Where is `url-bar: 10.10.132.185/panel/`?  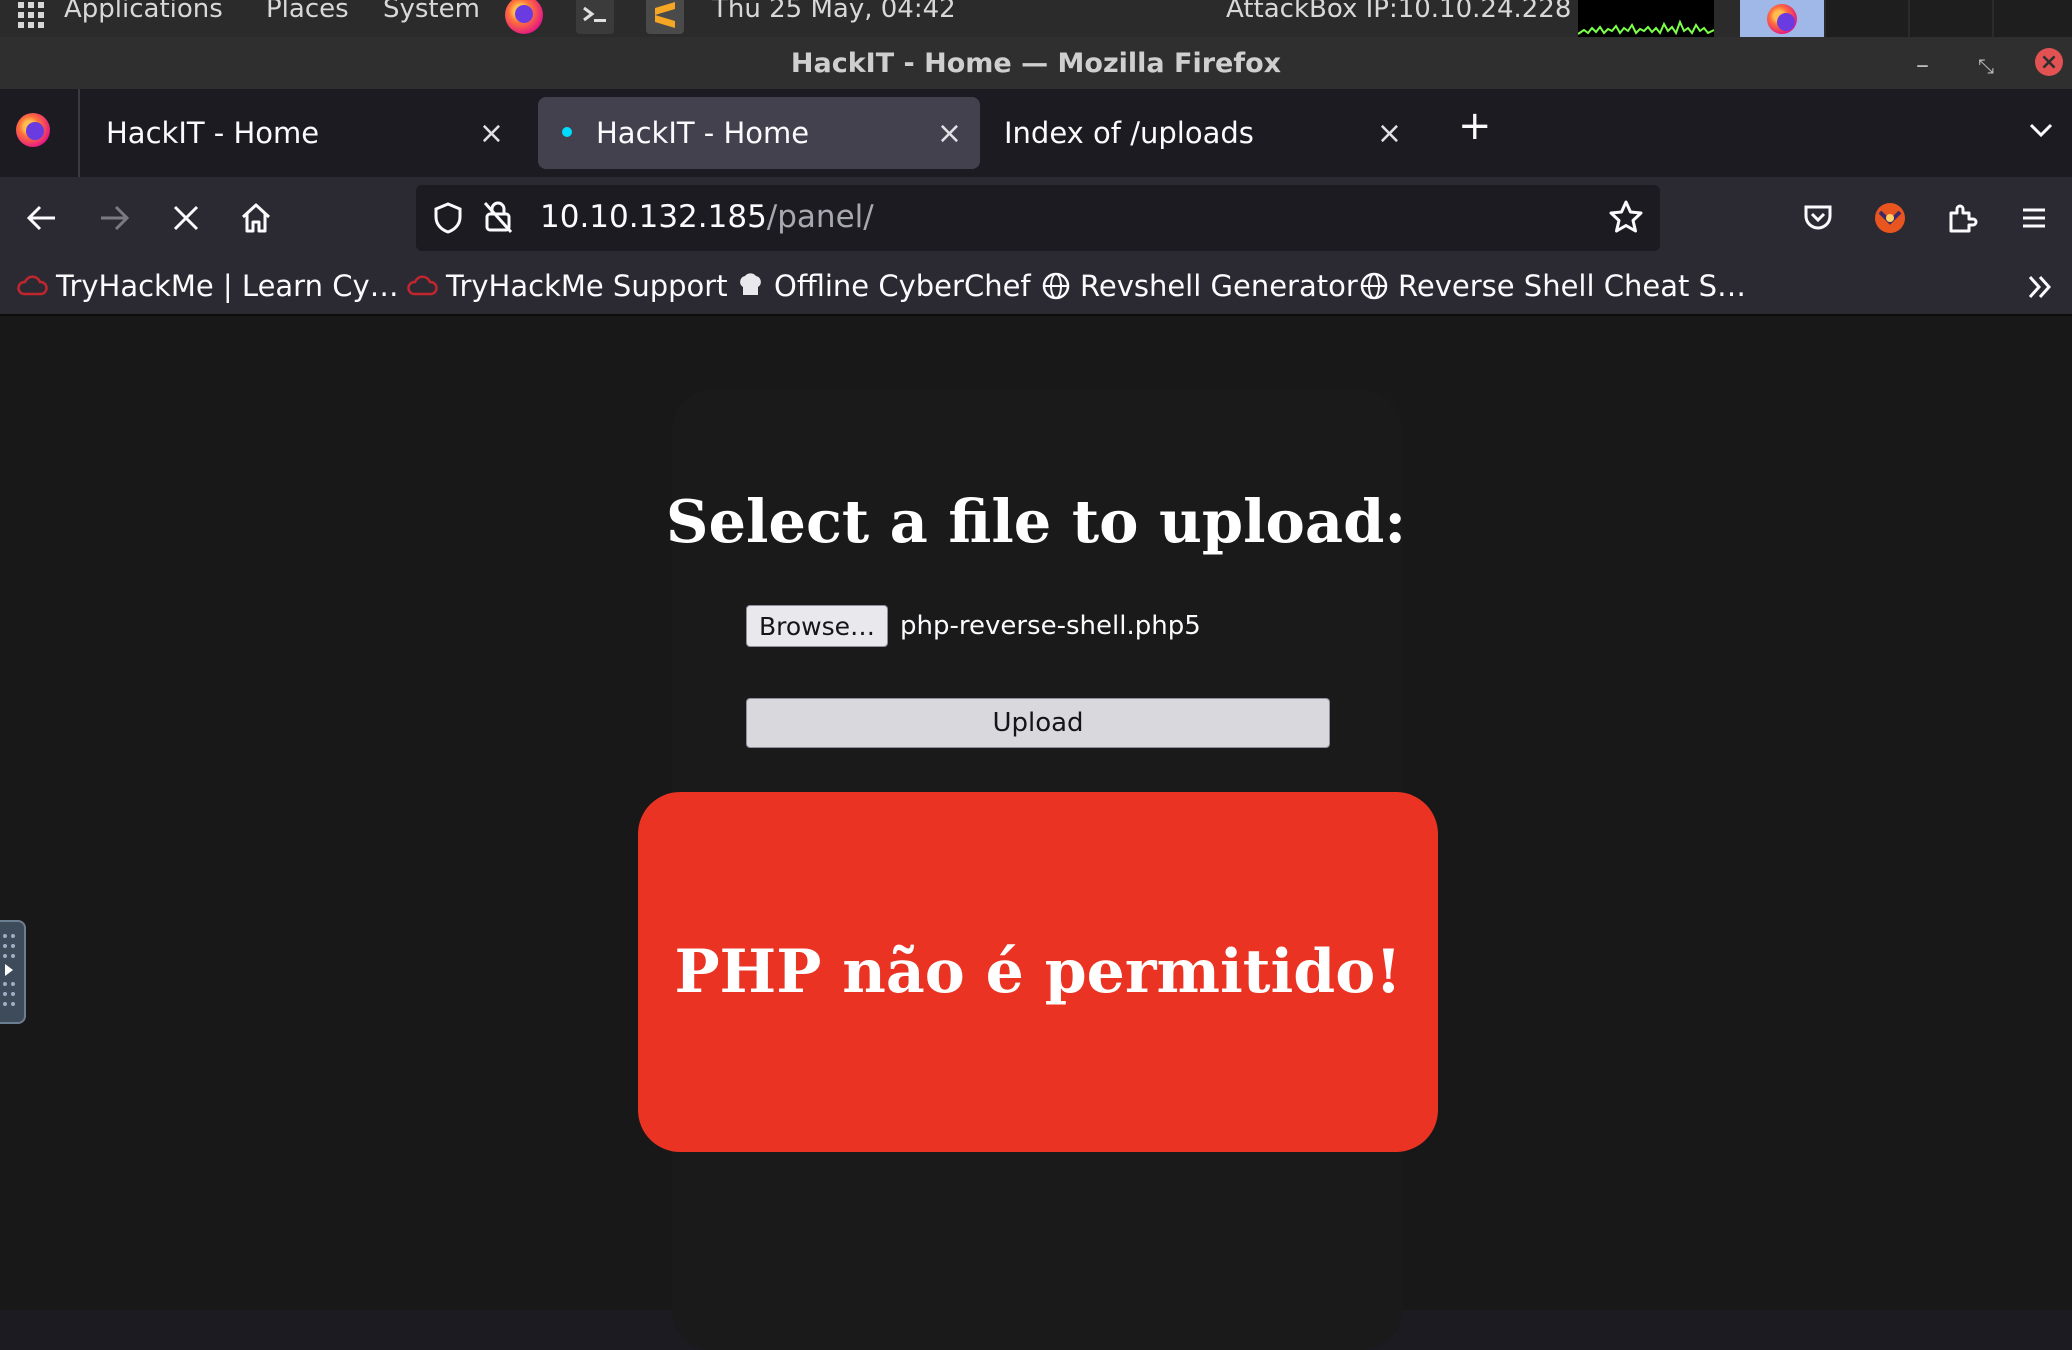 url-bar: 10.10.132.185/panel/ is located at coordinates (1038, 218).